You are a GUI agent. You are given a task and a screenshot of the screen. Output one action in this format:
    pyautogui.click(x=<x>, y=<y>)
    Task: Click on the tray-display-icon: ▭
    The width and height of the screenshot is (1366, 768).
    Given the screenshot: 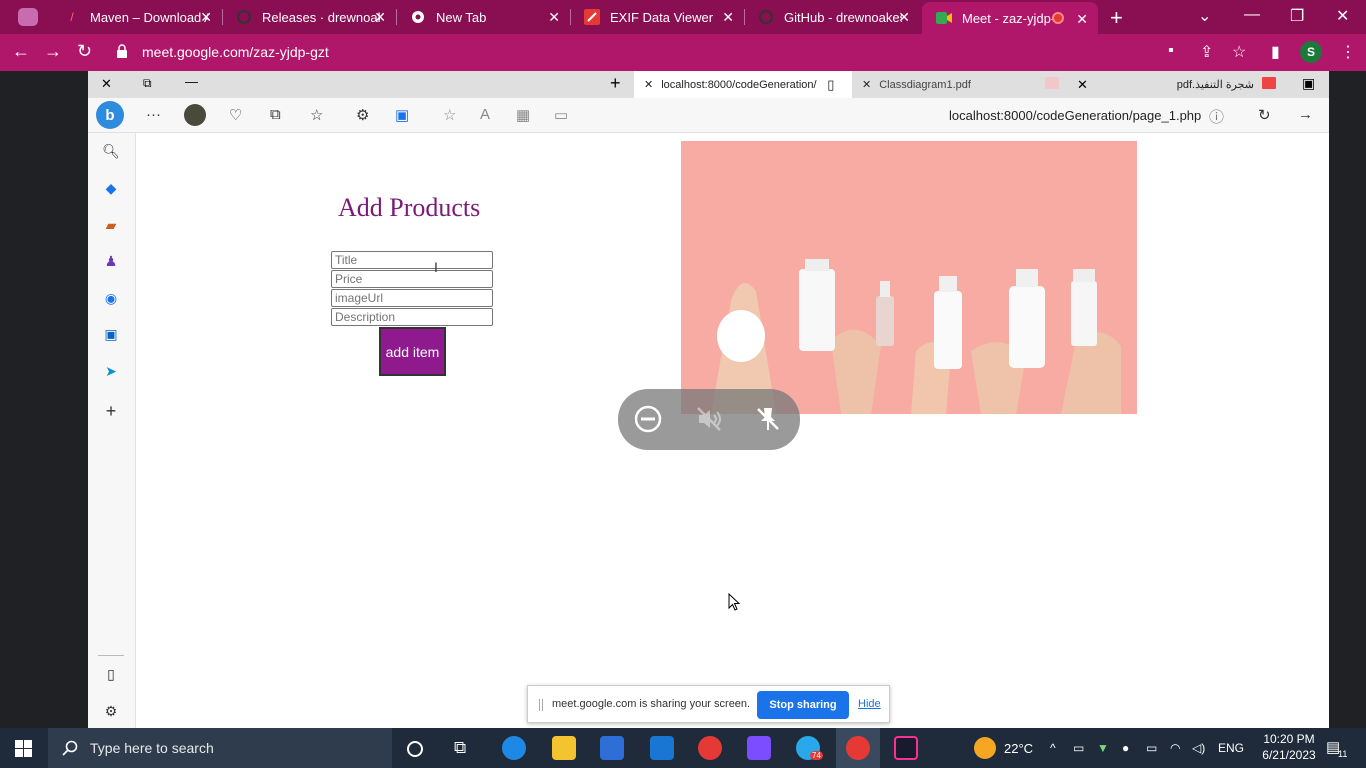 What is the action you would take?
    pyautogui.click(x=1078, y=748)
    